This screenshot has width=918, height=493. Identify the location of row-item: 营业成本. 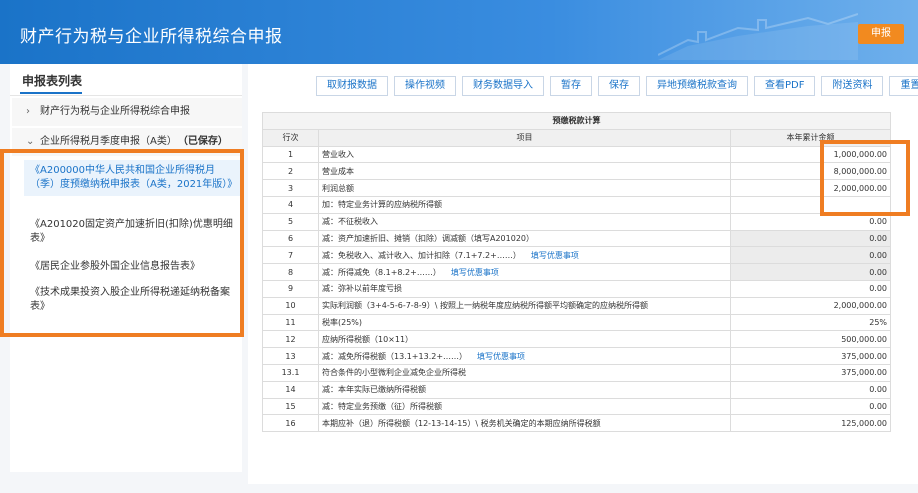
(524, 171).